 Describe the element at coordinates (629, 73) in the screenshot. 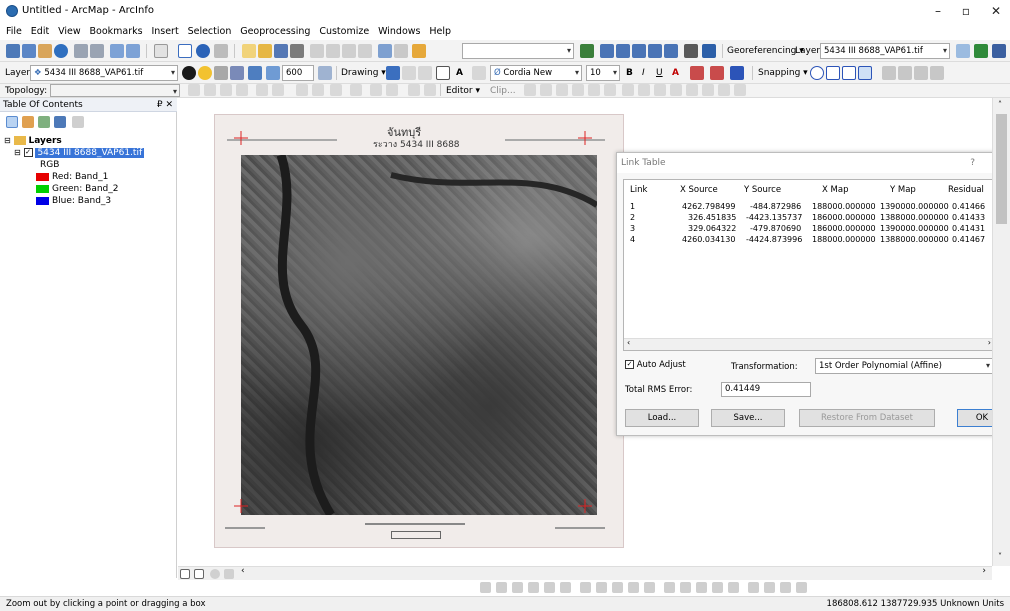

I see `bold-button: B` at that location.